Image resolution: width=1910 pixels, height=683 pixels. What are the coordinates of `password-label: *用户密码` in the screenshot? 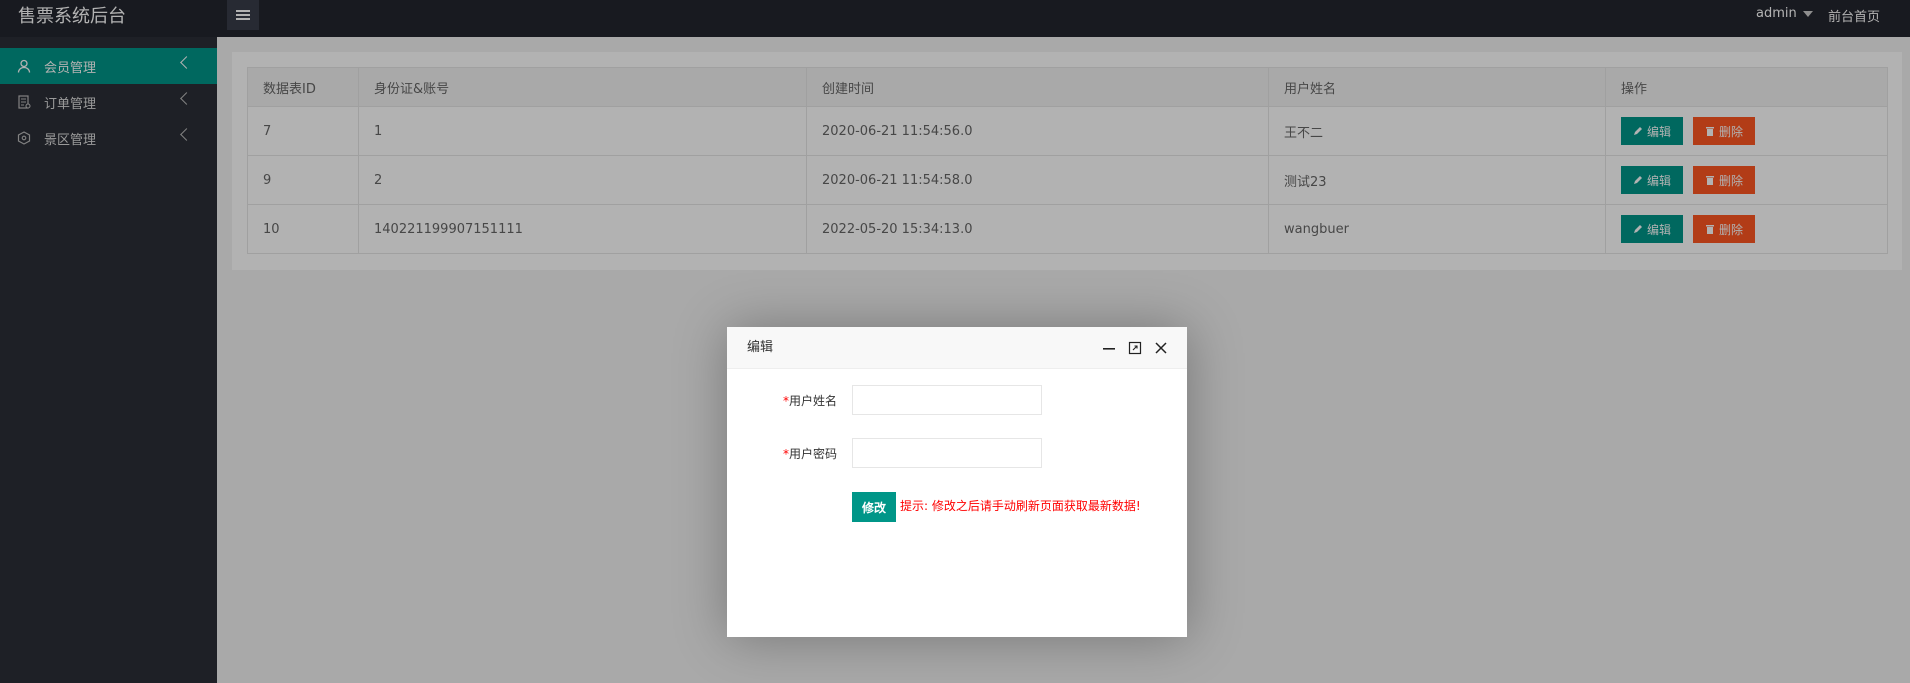 It's located at (809, 454).